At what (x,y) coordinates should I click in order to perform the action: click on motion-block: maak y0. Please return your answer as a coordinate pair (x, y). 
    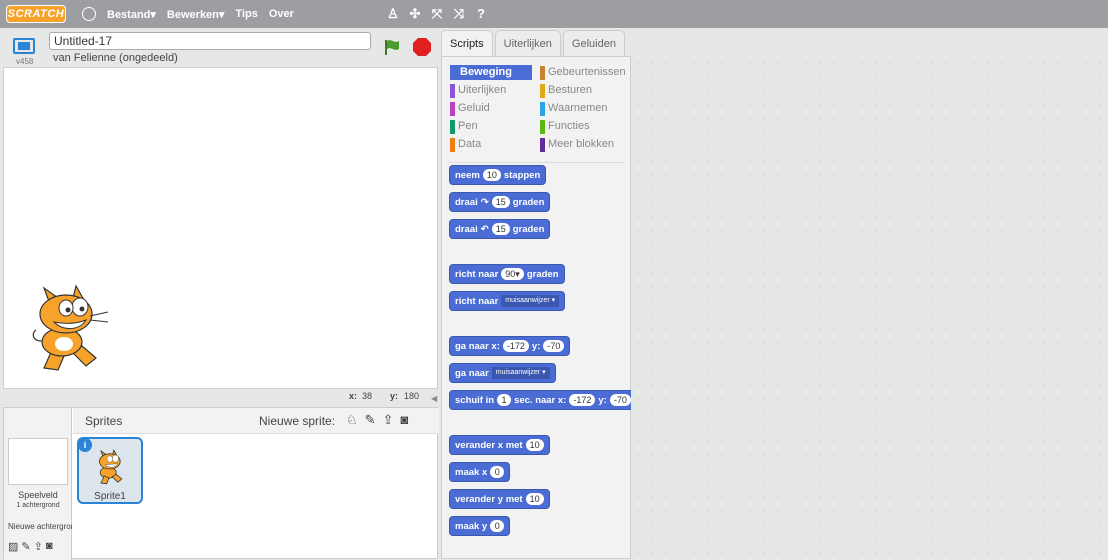
    Looking at the image, I should click on (480, 526).